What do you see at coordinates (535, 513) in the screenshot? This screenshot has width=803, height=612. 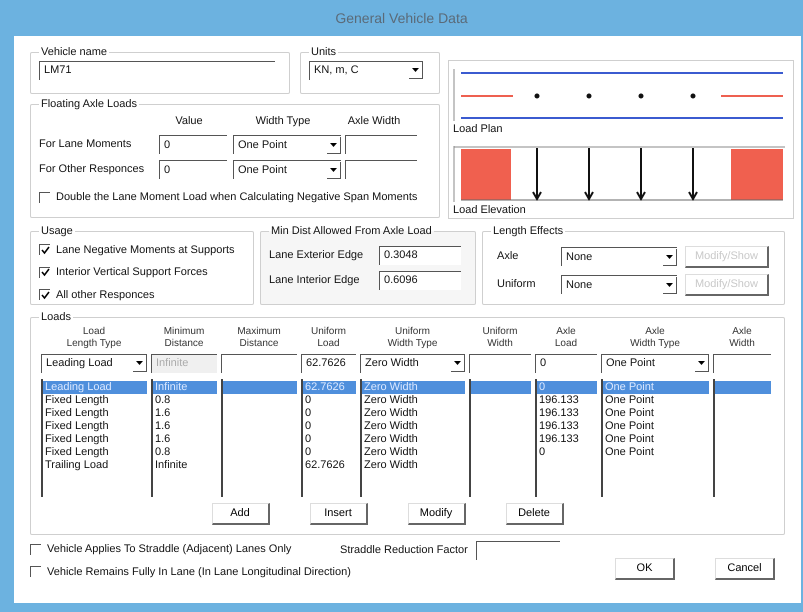 I see `dialog-button: Delete` at bounding box center [535, 513].